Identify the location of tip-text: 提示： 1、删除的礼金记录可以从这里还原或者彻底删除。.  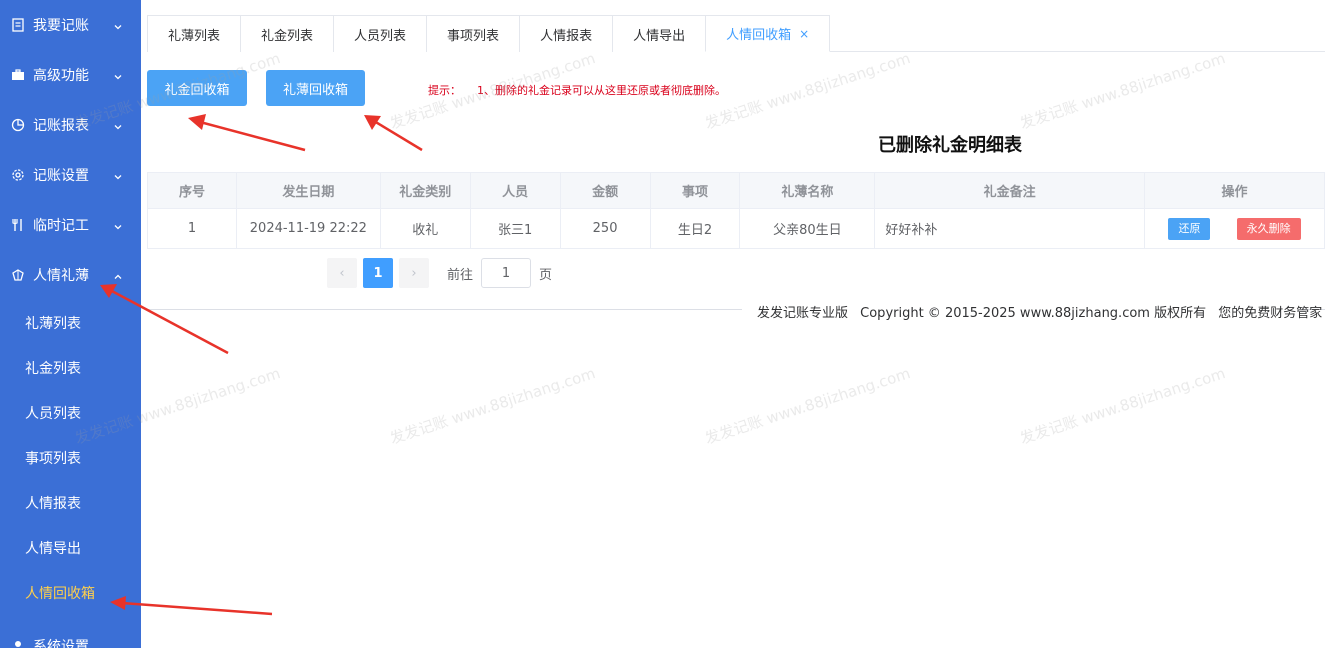
(577, 90).